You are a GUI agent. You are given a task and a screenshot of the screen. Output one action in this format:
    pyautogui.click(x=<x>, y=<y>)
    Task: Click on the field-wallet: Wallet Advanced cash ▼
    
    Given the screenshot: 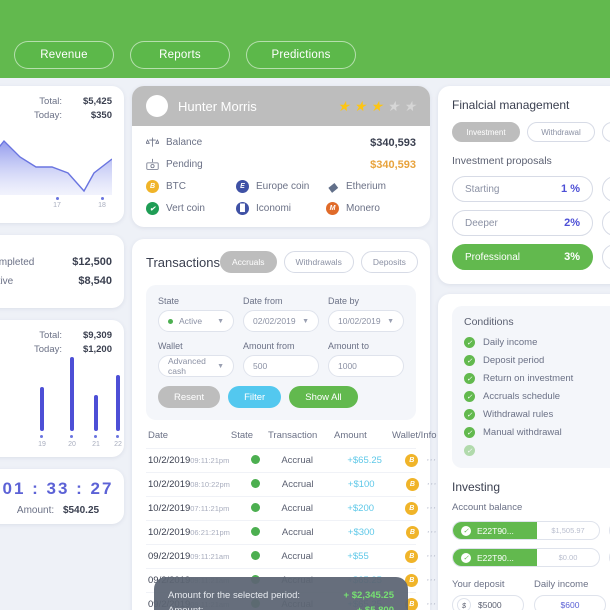 What is the action you would take?
    pyautogui.click(x=196, y=359)
    